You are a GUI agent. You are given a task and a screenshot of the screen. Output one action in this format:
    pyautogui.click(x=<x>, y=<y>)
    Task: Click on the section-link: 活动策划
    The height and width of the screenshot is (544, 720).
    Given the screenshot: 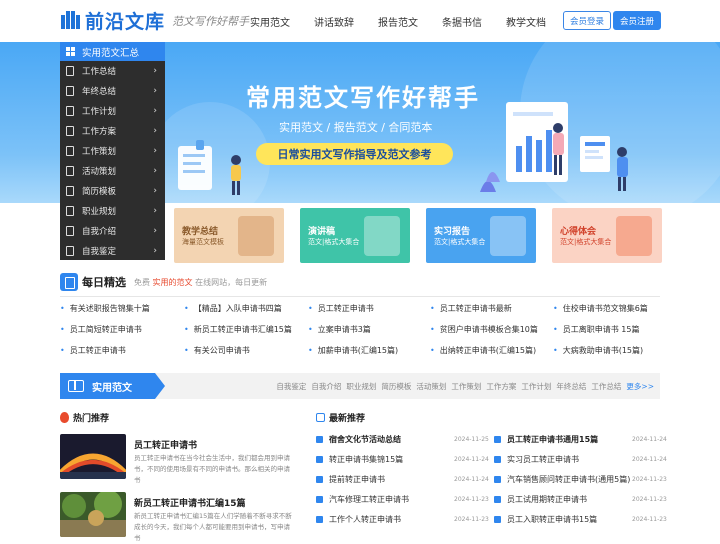 What is the action you would take?
    pyautogui.click(x=431, y=386)
    